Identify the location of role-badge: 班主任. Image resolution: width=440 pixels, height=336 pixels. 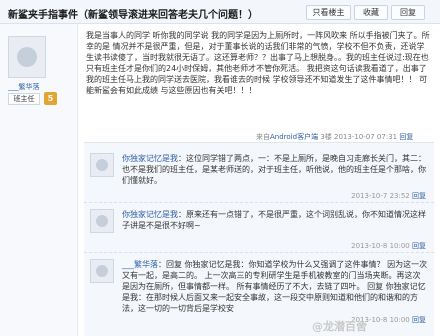
(24, 99).